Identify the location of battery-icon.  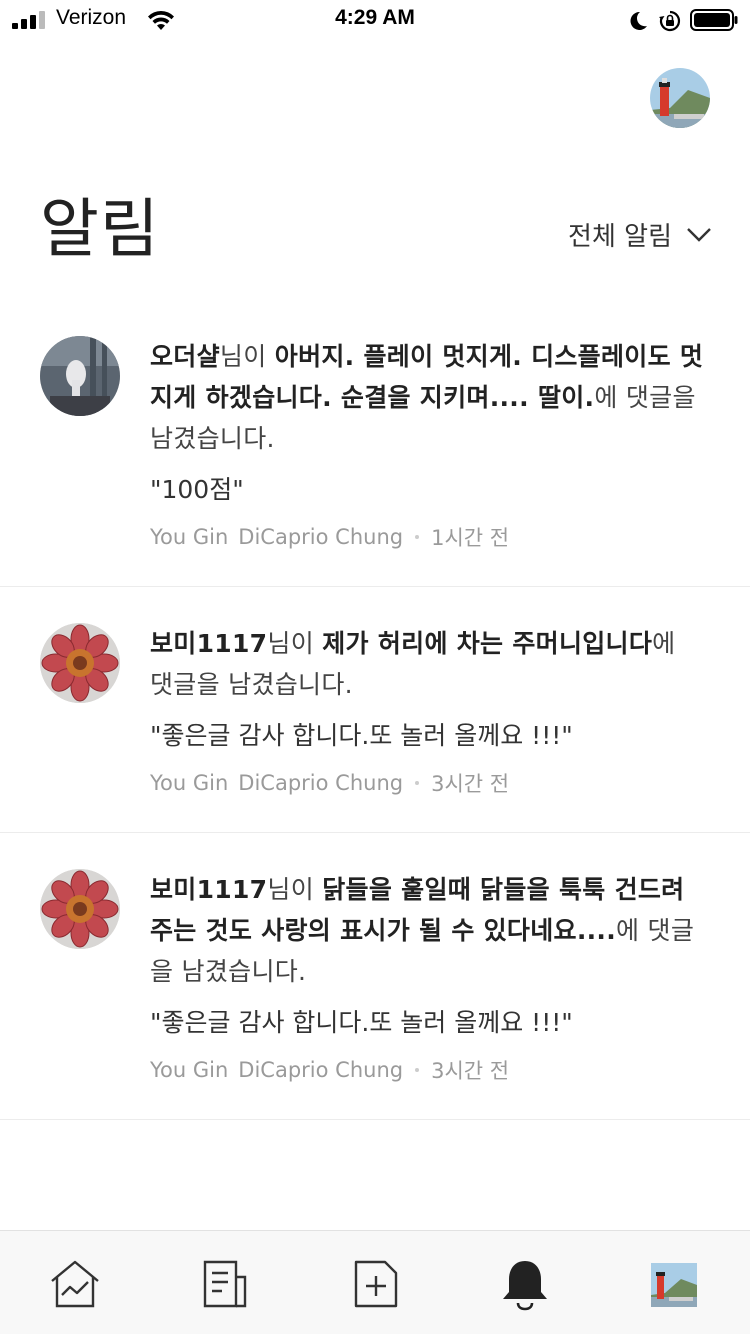
(714, 20).